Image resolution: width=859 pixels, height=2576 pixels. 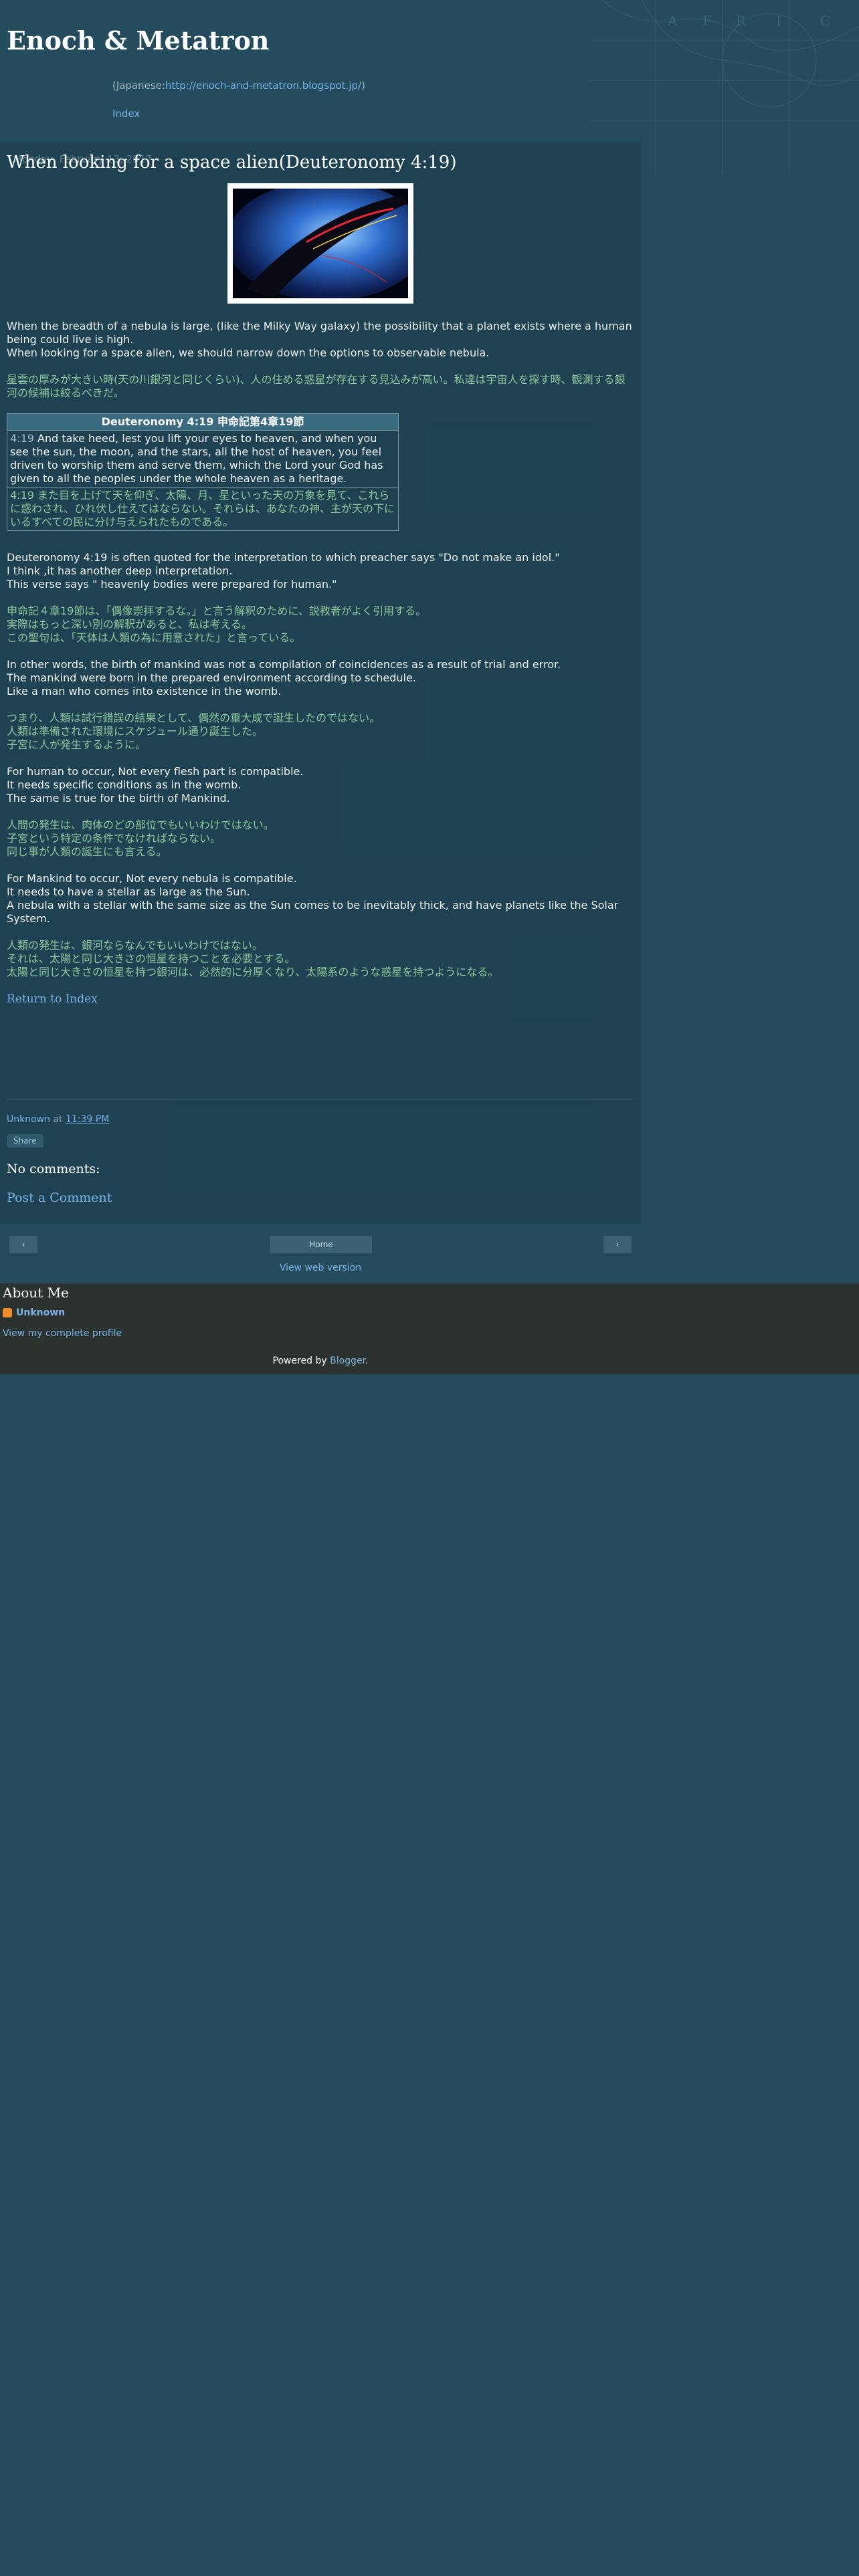 I want to click on line: 子宮に人が発生するように。, so click(x=77, y=745).